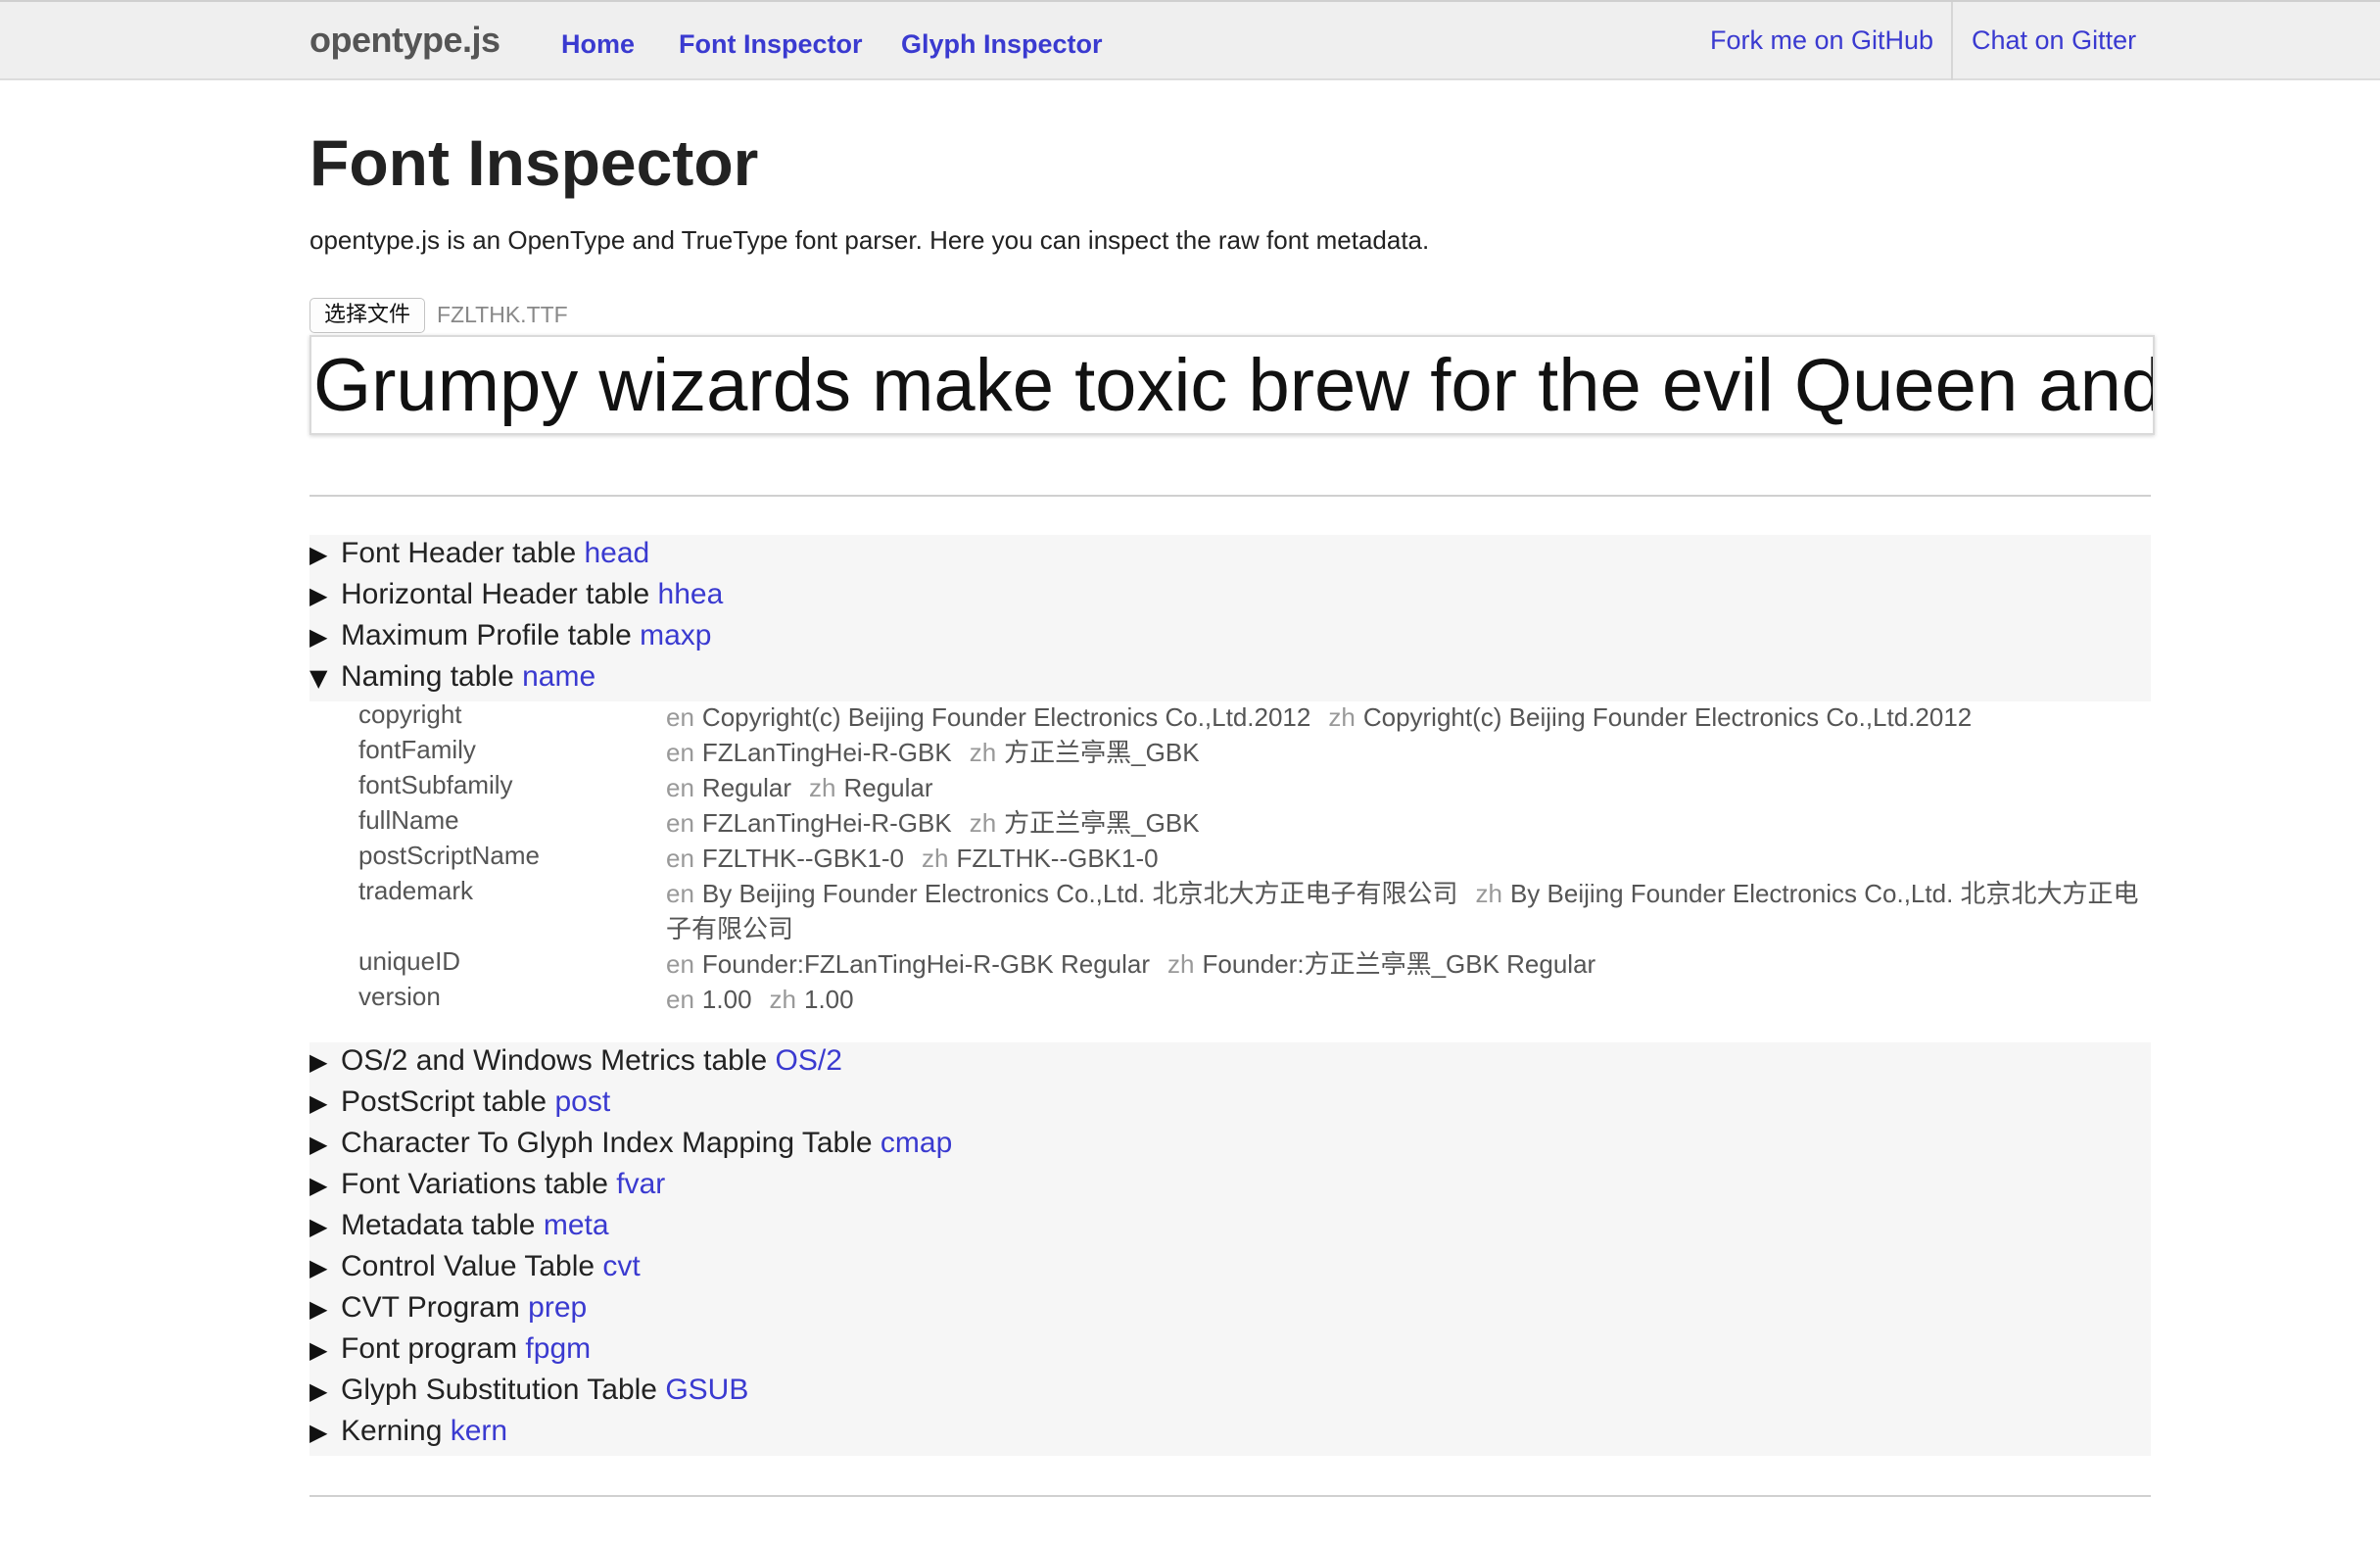 This screenshot has width=2380, height=1544. I want to click on table-tag: prep, so click(558, 1308).